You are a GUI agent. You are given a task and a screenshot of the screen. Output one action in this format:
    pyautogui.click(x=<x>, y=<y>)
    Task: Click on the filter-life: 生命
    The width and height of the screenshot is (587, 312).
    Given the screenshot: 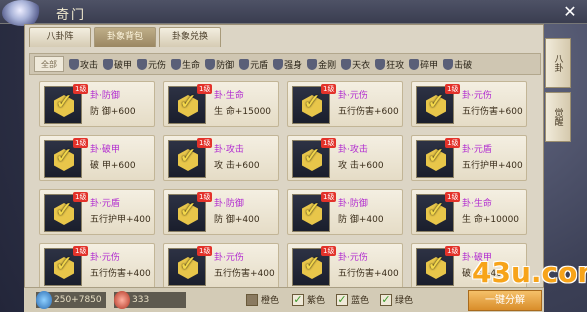 What is the action you would take?
    pyautogui.click(x=185, y=64)
    